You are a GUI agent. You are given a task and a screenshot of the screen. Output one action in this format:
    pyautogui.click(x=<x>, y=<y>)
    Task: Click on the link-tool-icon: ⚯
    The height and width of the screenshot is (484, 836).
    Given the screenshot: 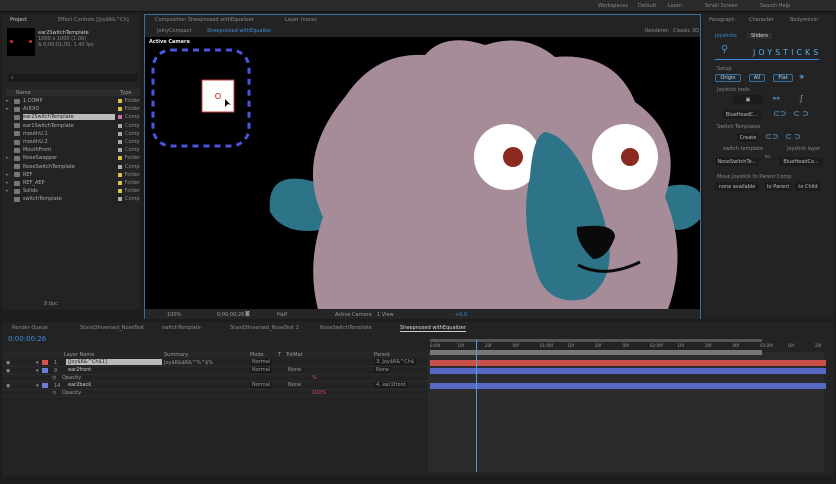 What is the action you would take?
    pyautogui.click(x=776, y=98)
    